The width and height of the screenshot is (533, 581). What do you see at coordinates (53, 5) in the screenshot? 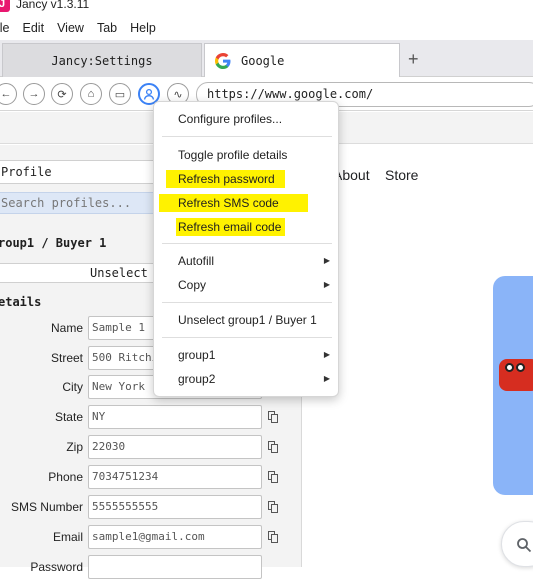
I see `app-title: Jancy v1.3.11` at bounding box center [53, 5].